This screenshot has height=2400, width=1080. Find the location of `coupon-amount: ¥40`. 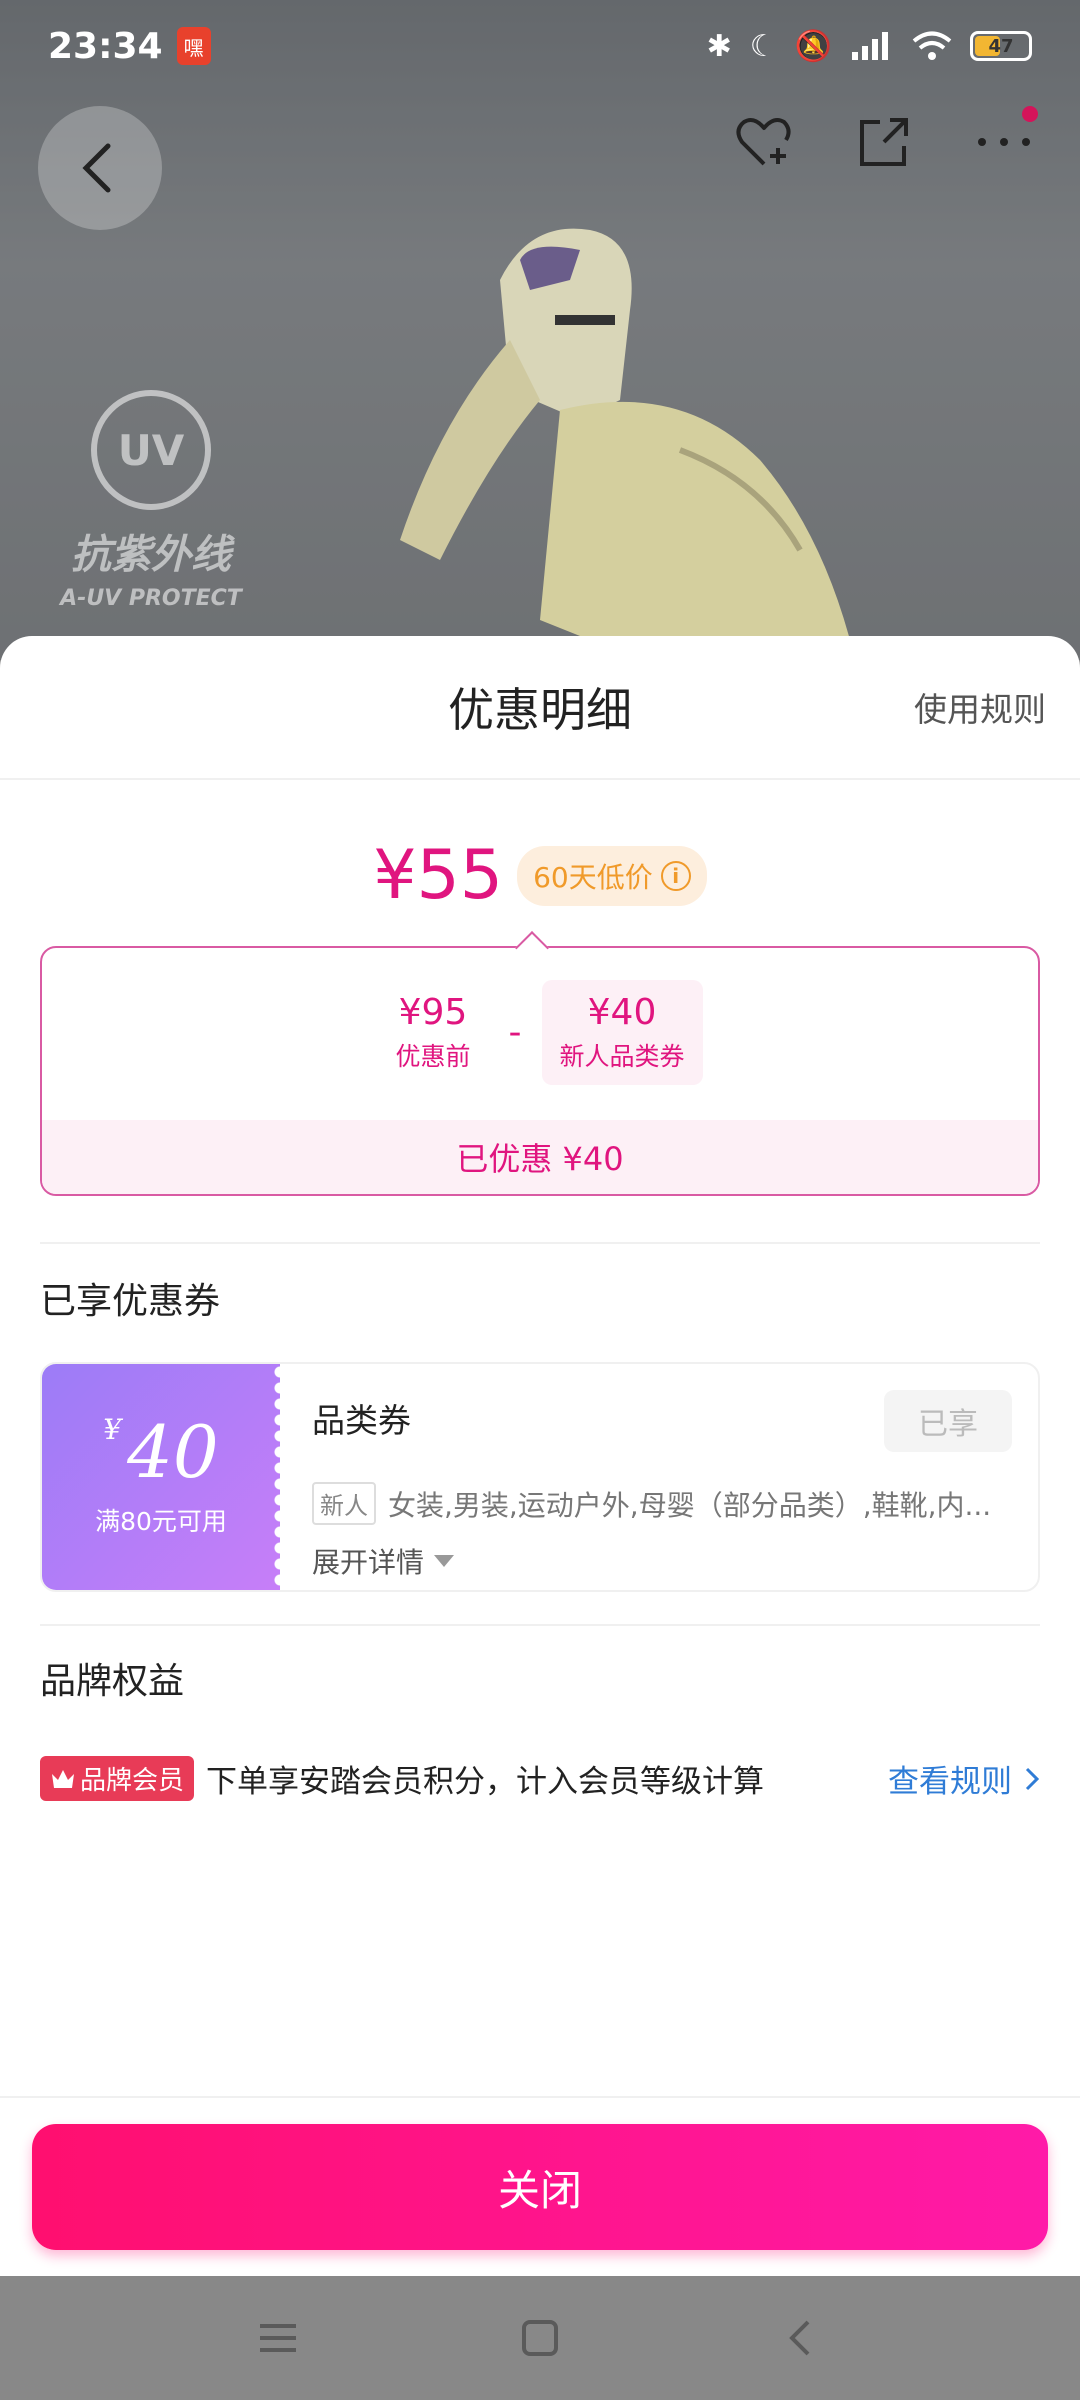

coupon-amount: ¥40 is located at coordinates (160, 1451).